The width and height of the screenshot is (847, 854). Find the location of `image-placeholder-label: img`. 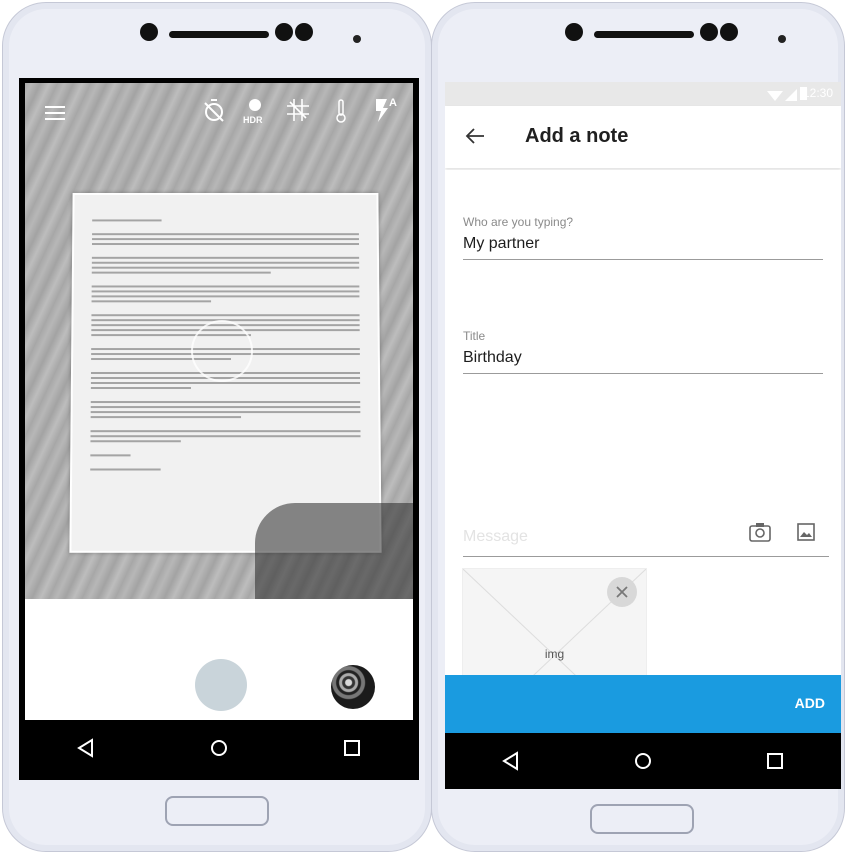

image-placeholder-label: img is located at coordinates (554, 654).